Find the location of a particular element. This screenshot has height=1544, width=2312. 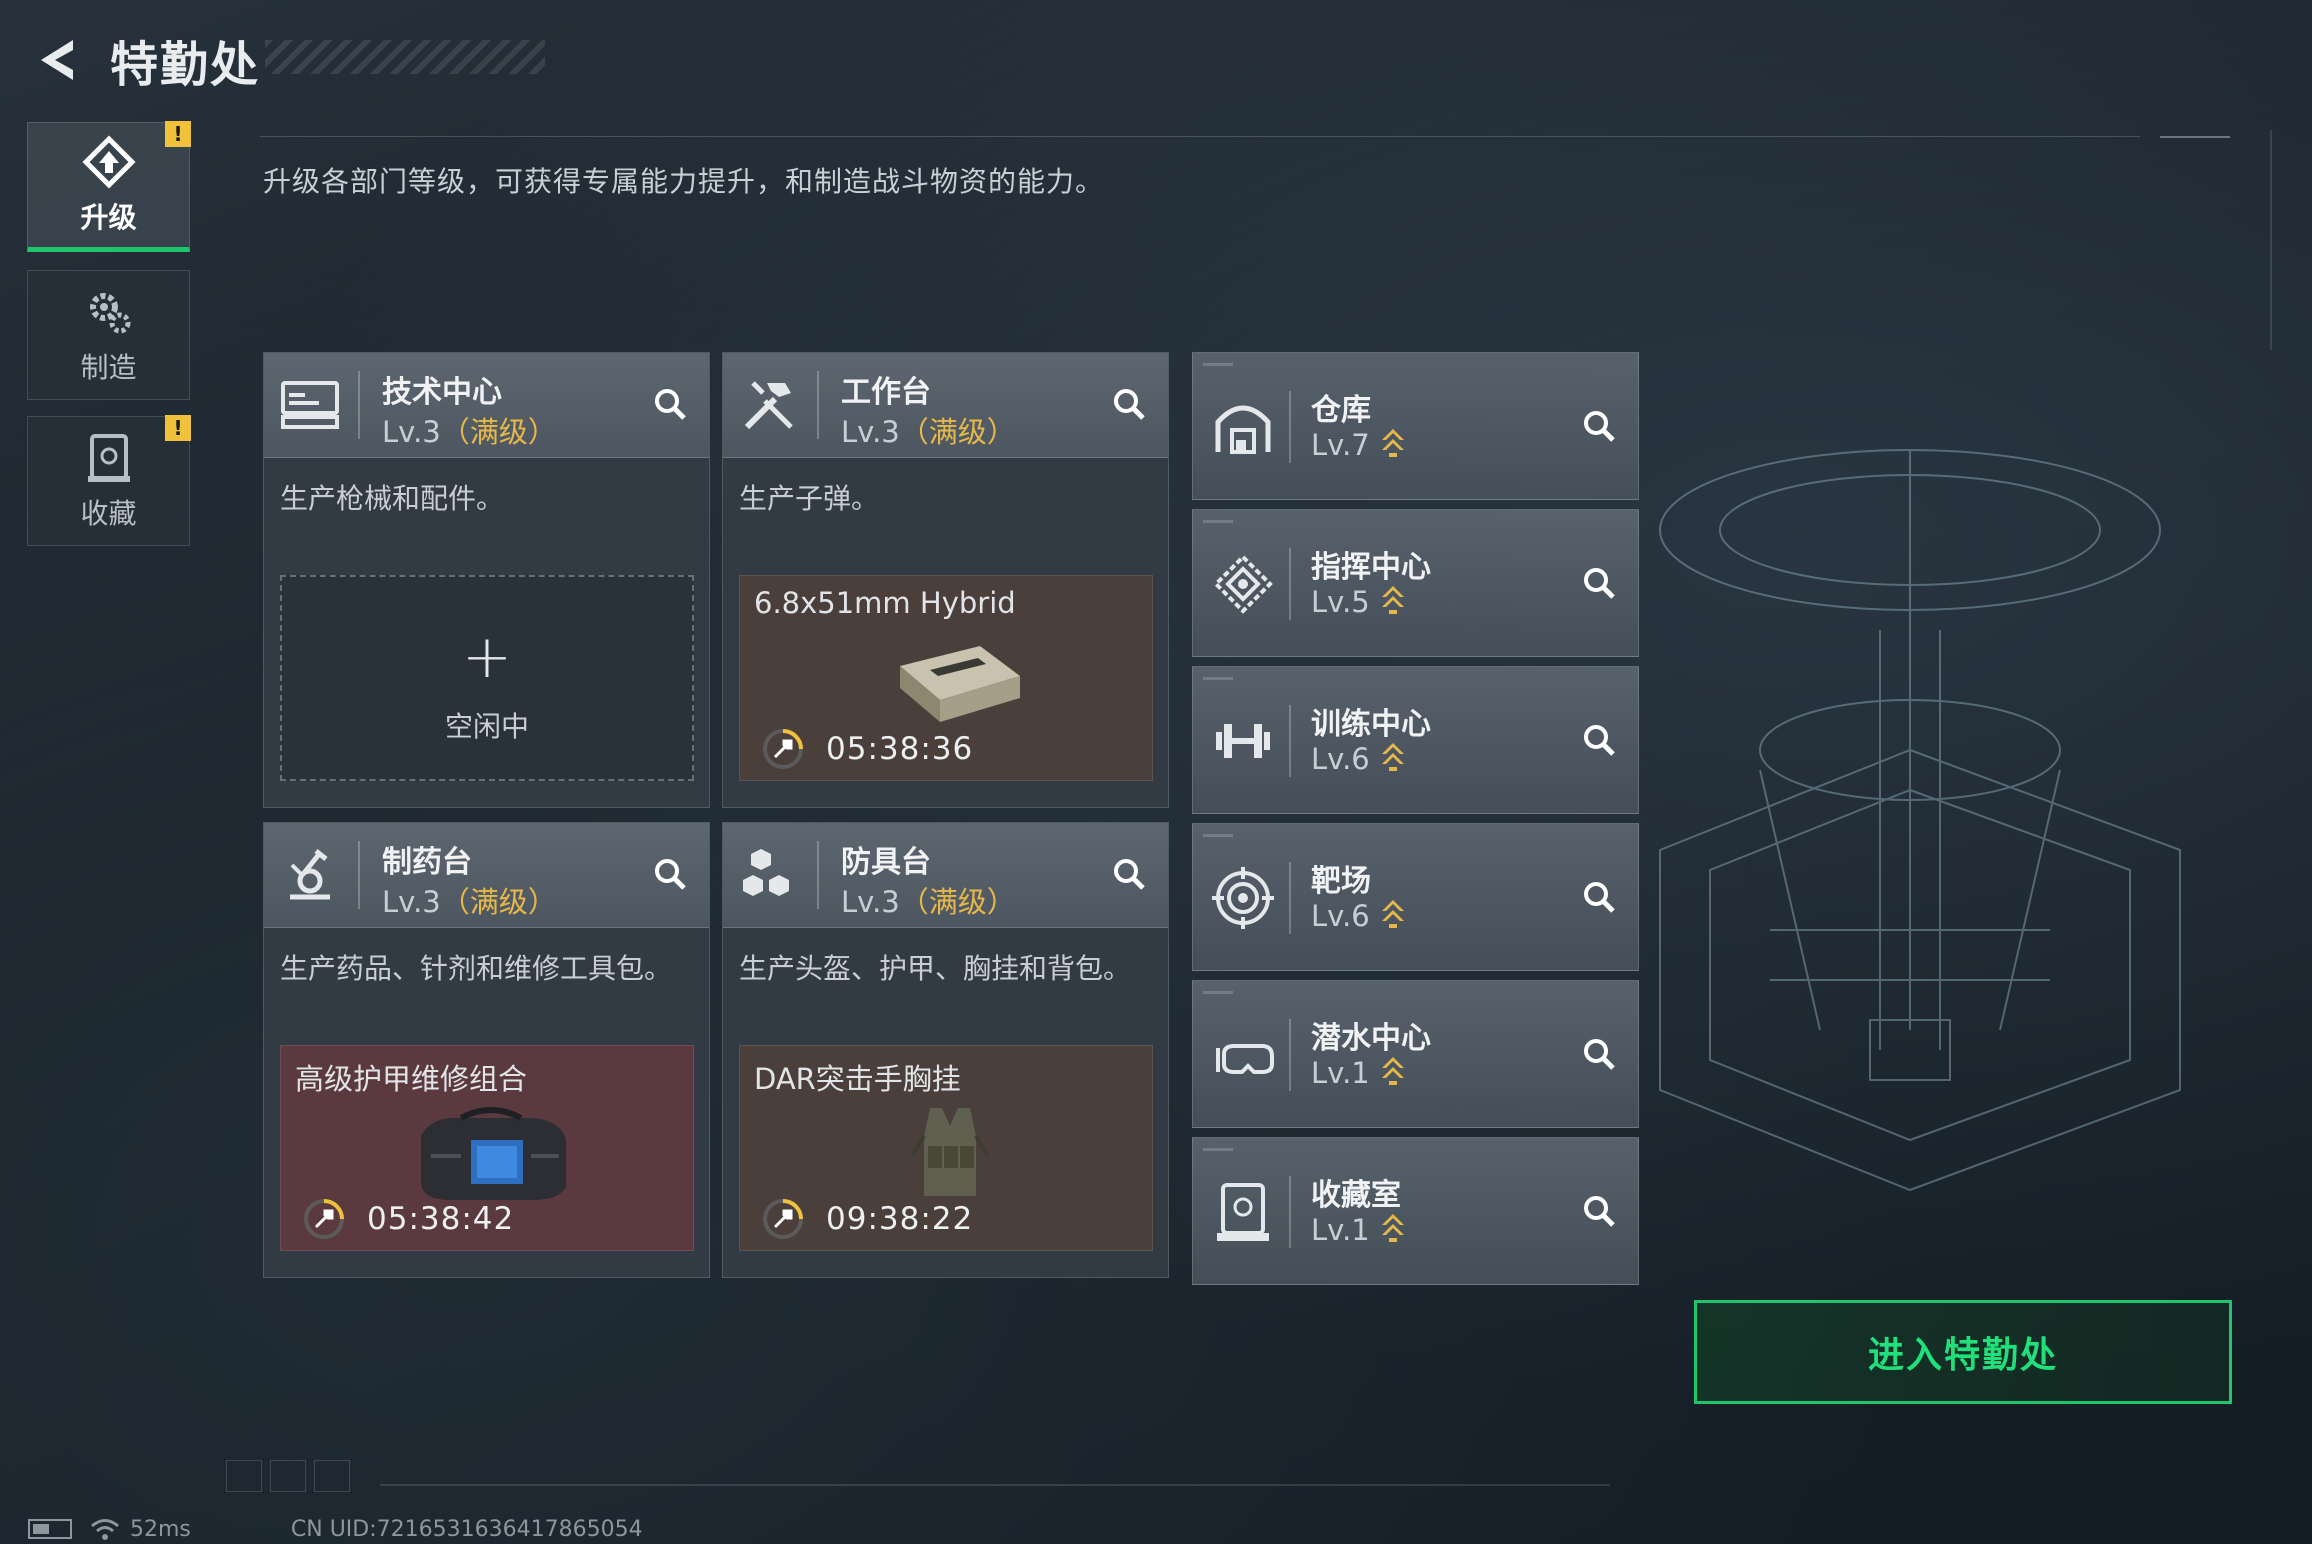

enter-button-label: 进入特勤处 is located at coordinates (1962, 1355).